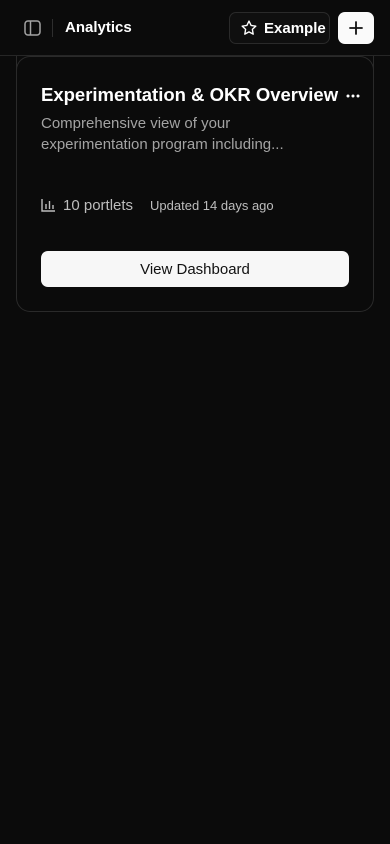 The height and width of the screenshot is (844, 390). Describe the element at coordinates (195, 269) in the screenshot. I see `view-dashboard-button: View Dashboard` at that location.